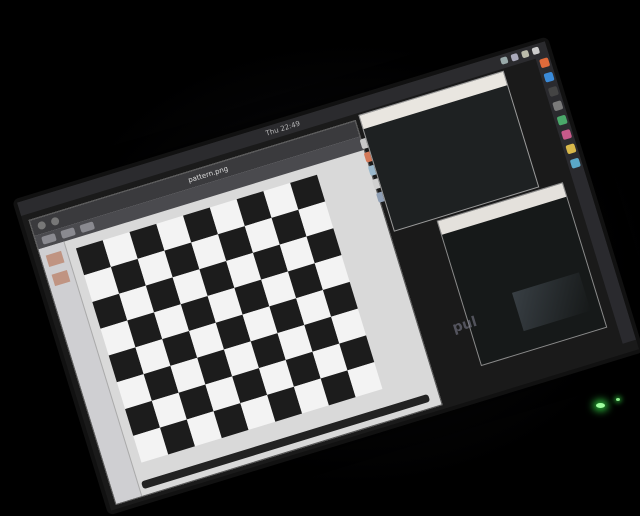 This screenshot has width=640, height=516. Describe the element at coordinates (515, 57) in the screenshot. I see `volume-icon` at that location.